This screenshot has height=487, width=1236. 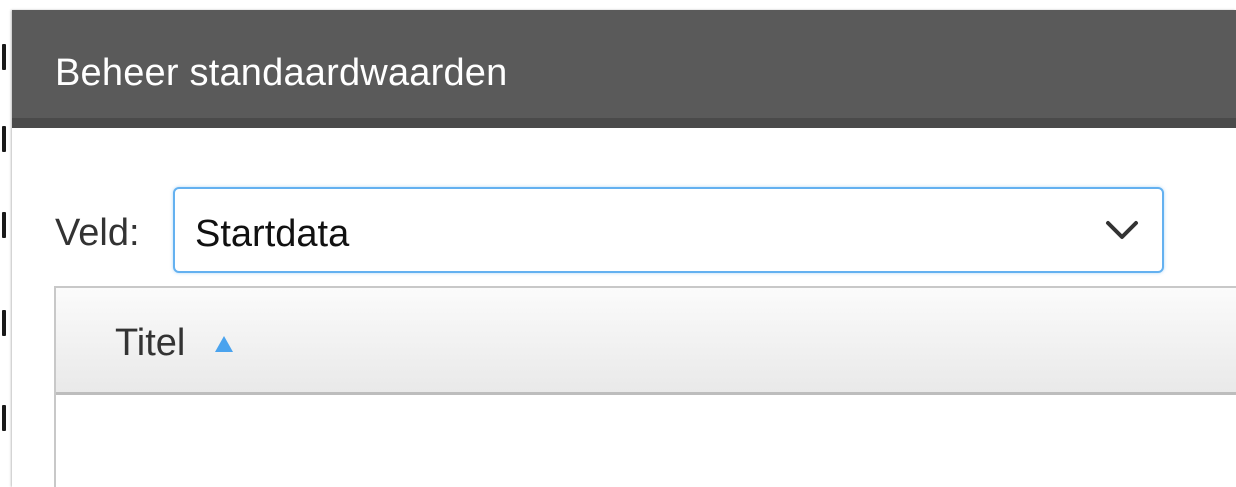 I want to click on field-select: Startdata, so click(x=668, y=230).